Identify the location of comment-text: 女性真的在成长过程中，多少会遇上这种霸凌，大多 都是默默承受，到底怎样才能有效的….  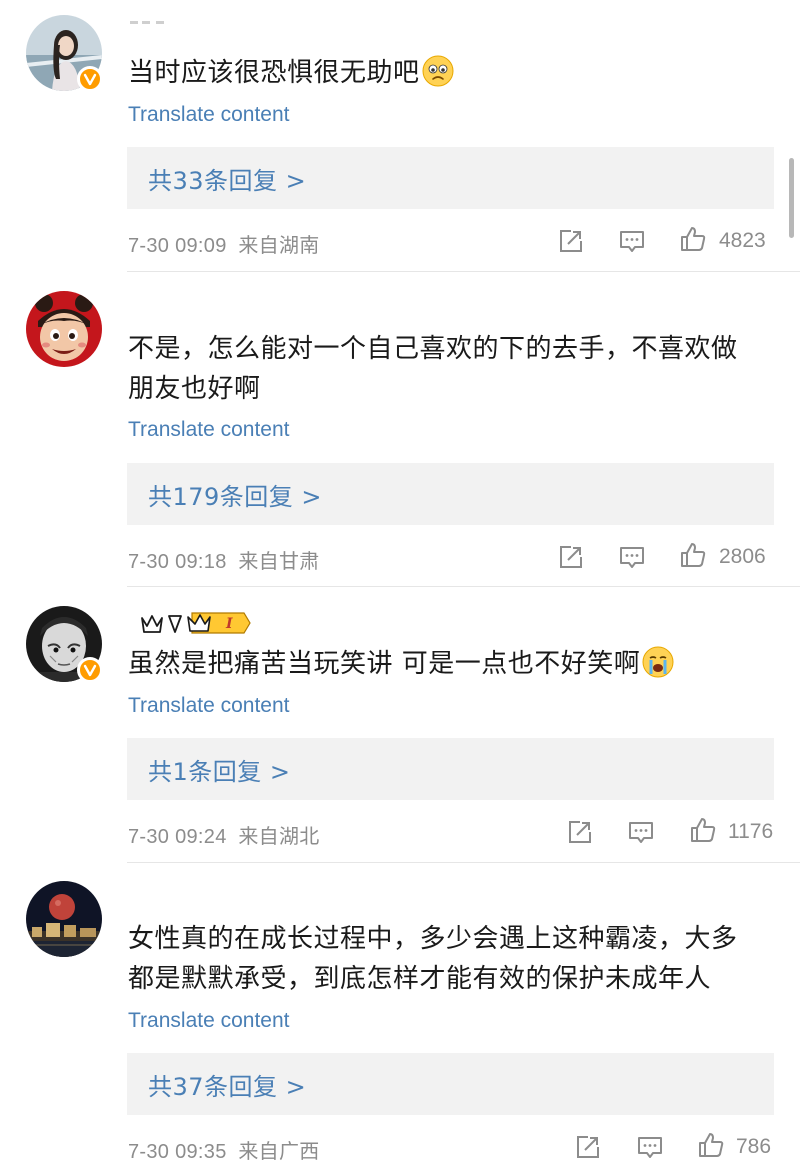
(448, 959).